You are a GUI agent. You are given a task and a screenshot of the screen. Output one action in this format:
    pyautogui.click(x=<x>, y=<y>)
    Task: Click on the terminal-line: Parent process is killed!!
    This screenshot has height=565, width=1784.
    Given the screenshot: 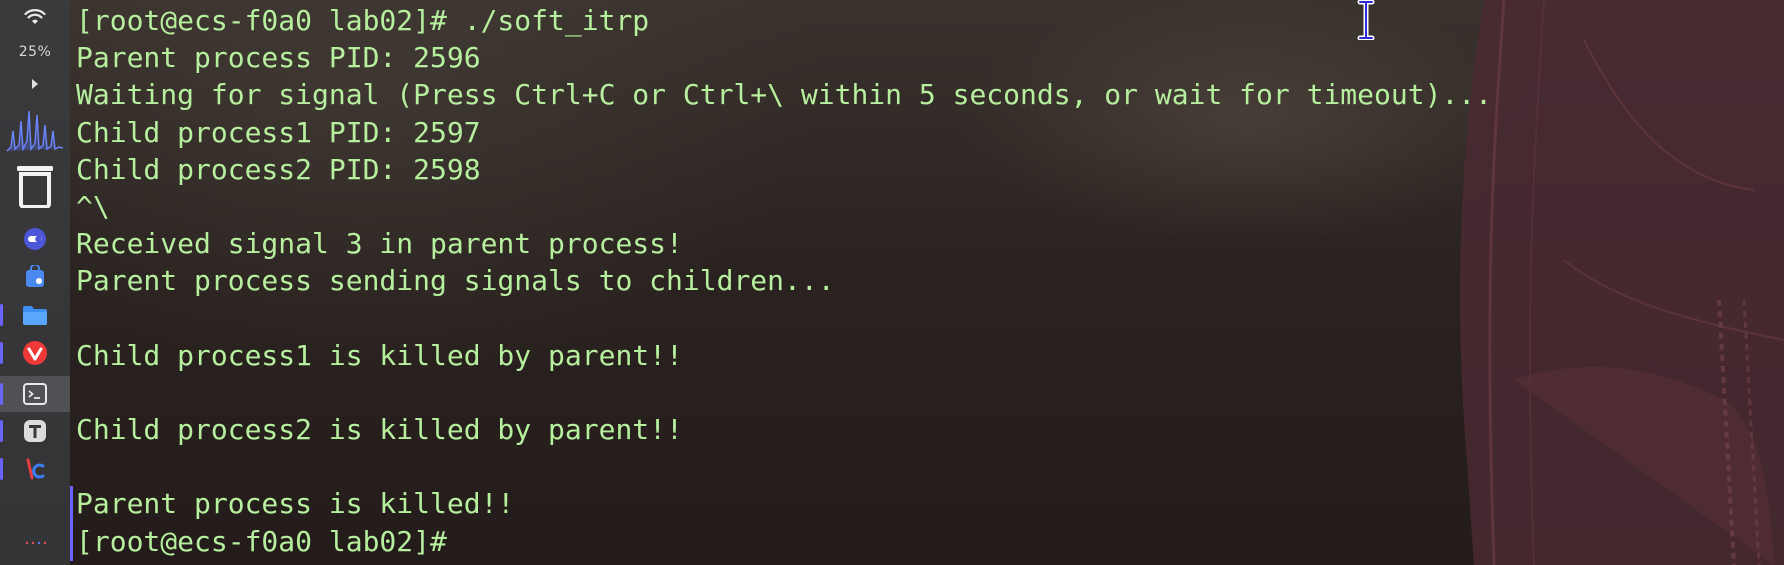 What is the action you would take?
    pyautogui.click(x=295, y=504)
    